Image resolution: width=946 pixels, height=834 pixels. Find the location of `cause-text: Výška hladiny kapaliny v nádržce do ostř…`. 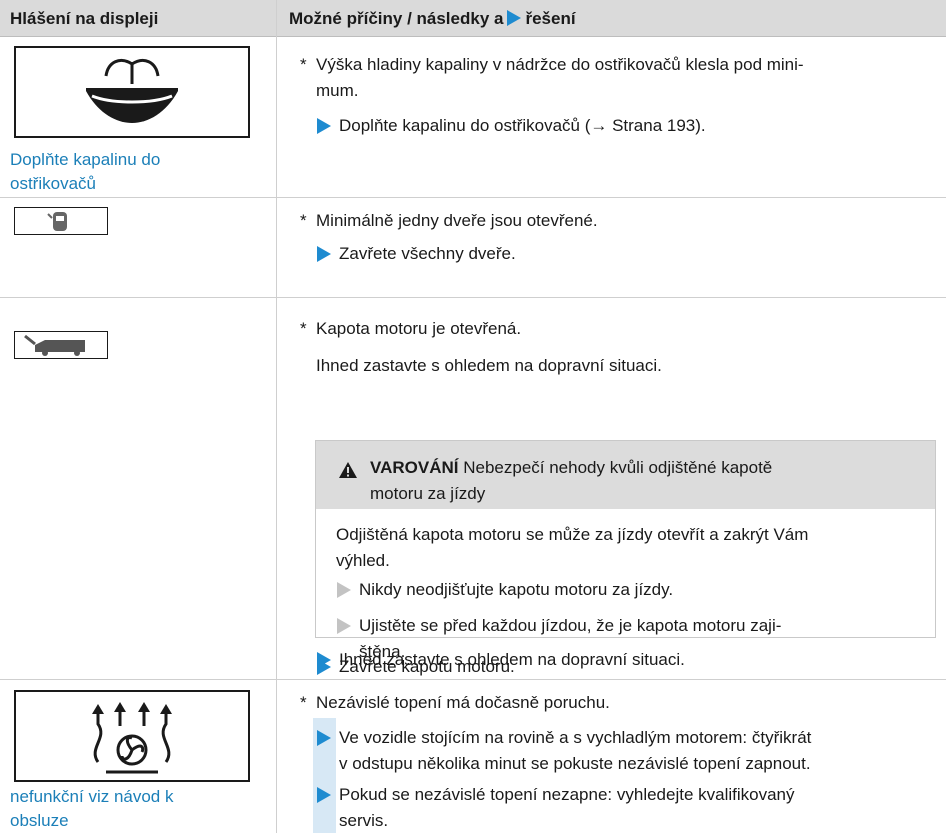

cause-text: Výška hladiny kapaliny v nádržce do ostř… is located at coordinates (560, 77).